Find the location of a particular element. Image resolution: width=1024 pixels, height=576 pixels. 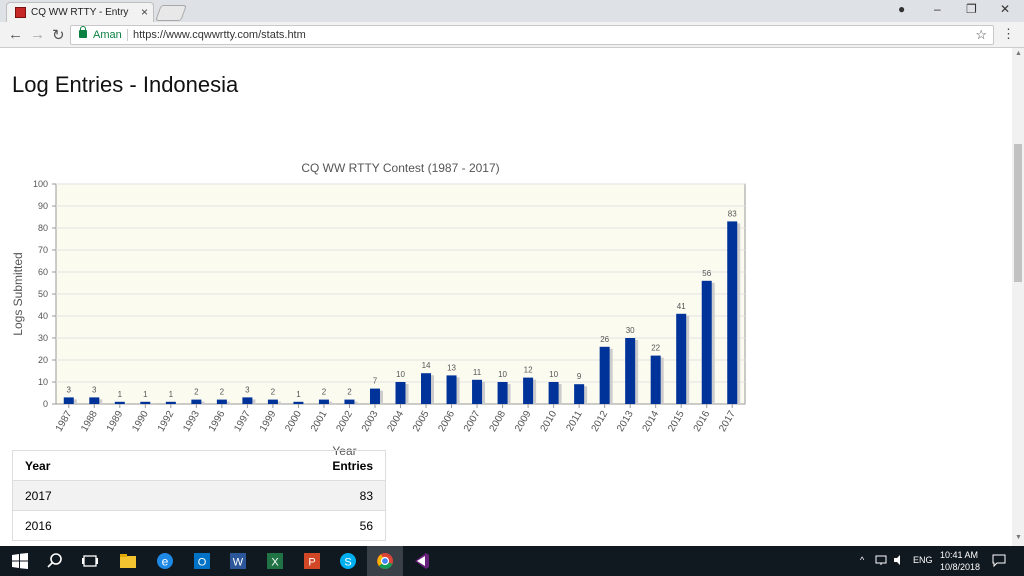

x-tick-label: 2000 is located at coordinates (293, 421).